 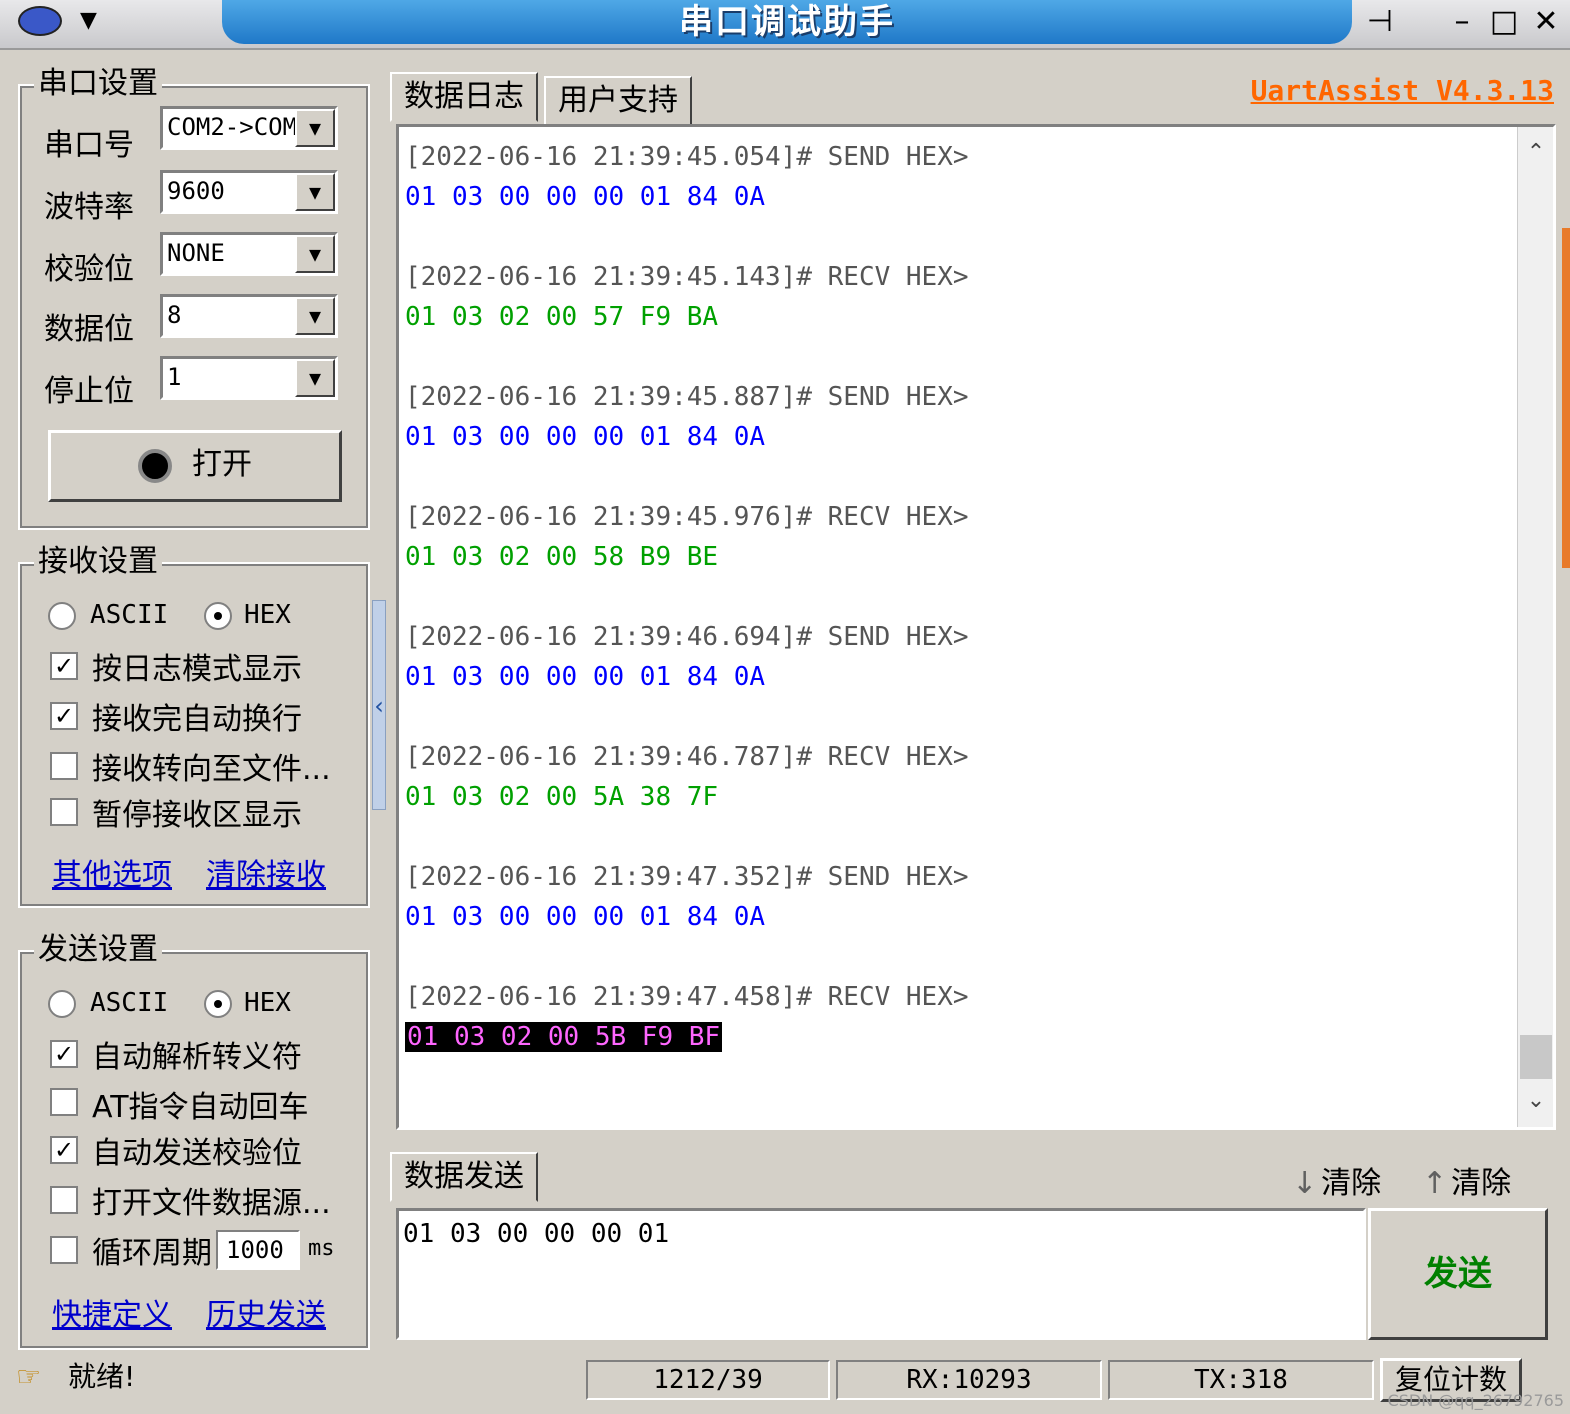 I want to click on clear-receive-button: ↑ 清除, so click(x=1466, y=1180).